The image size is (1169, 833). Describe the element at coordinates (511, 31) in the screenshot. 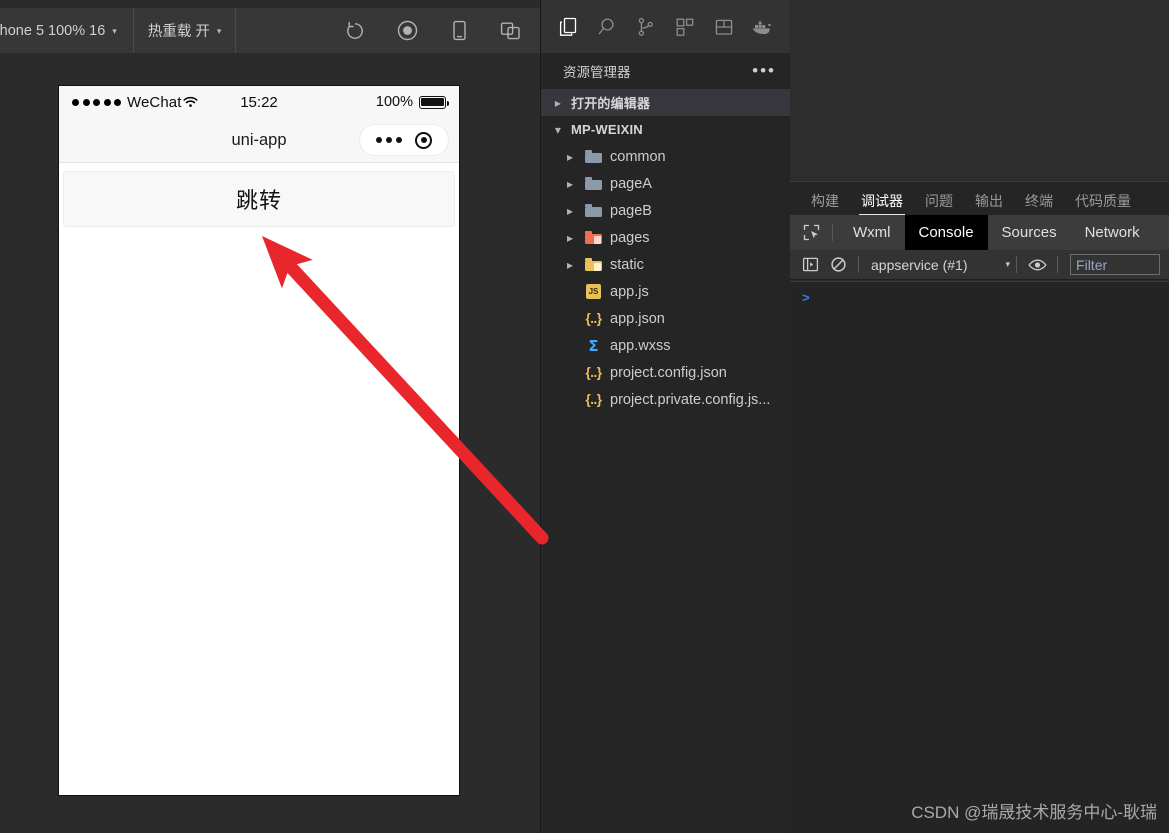

I see `multi-window-icon` at that location.